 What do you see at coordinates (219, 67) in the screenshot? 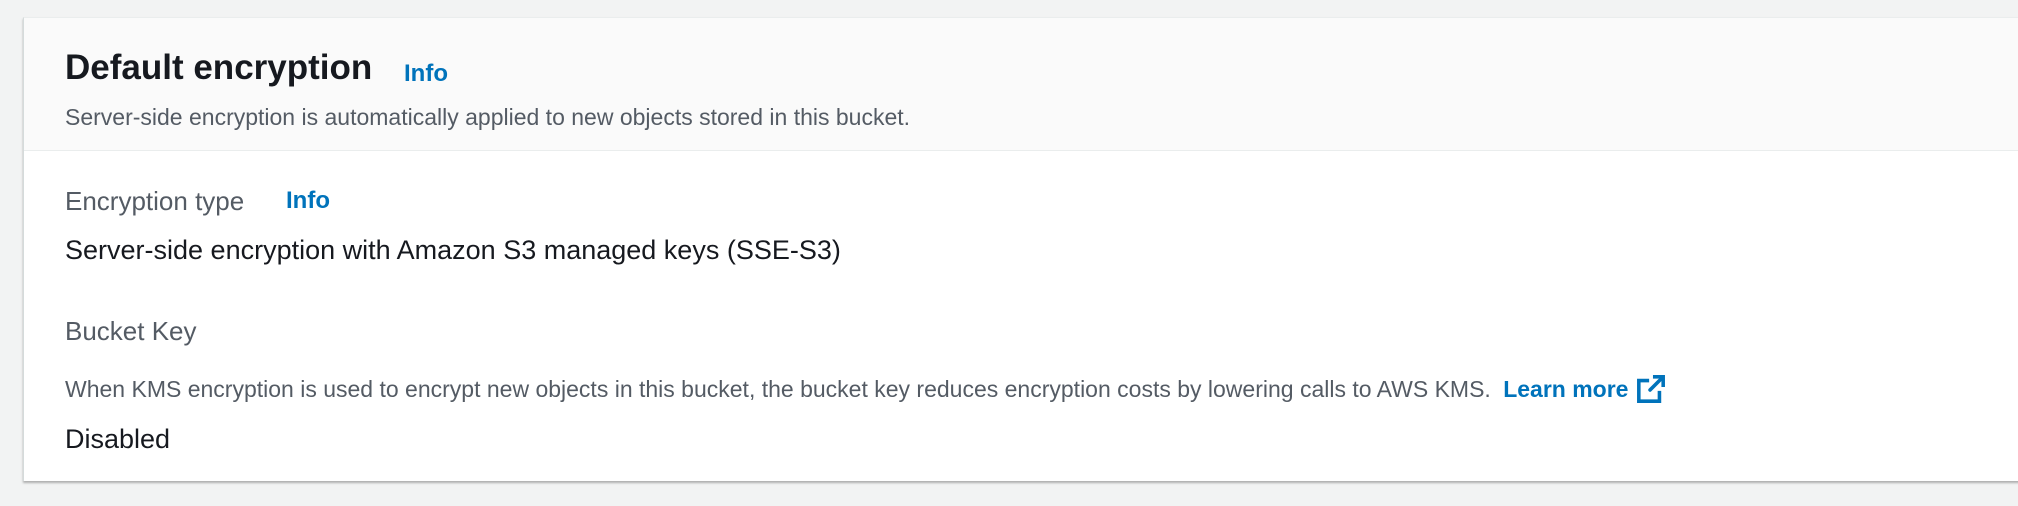
I see `section-title: Default encryption` at bounding box center [219, 67].